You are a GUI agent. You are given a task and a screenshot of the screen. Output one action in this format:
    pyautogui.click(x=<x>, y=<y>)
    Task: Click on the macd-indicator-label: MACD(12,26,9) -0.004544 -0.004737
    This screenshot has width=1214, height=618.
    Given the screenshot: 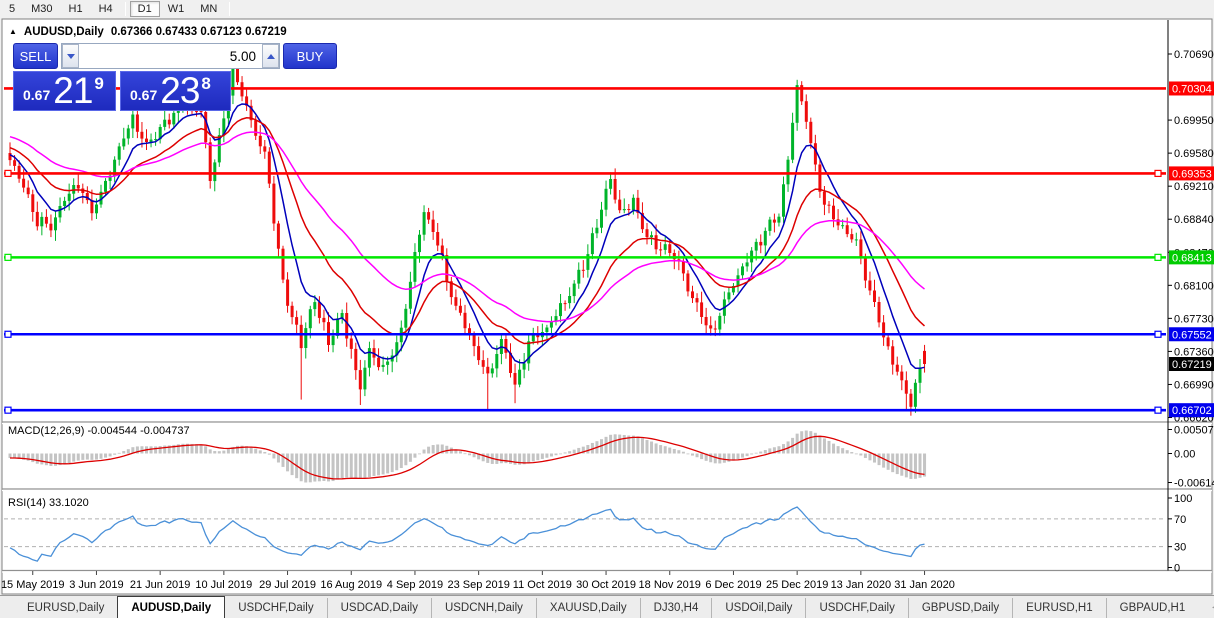 What is the action you would take?
    pyautogui.click(x=99, y=431)
    